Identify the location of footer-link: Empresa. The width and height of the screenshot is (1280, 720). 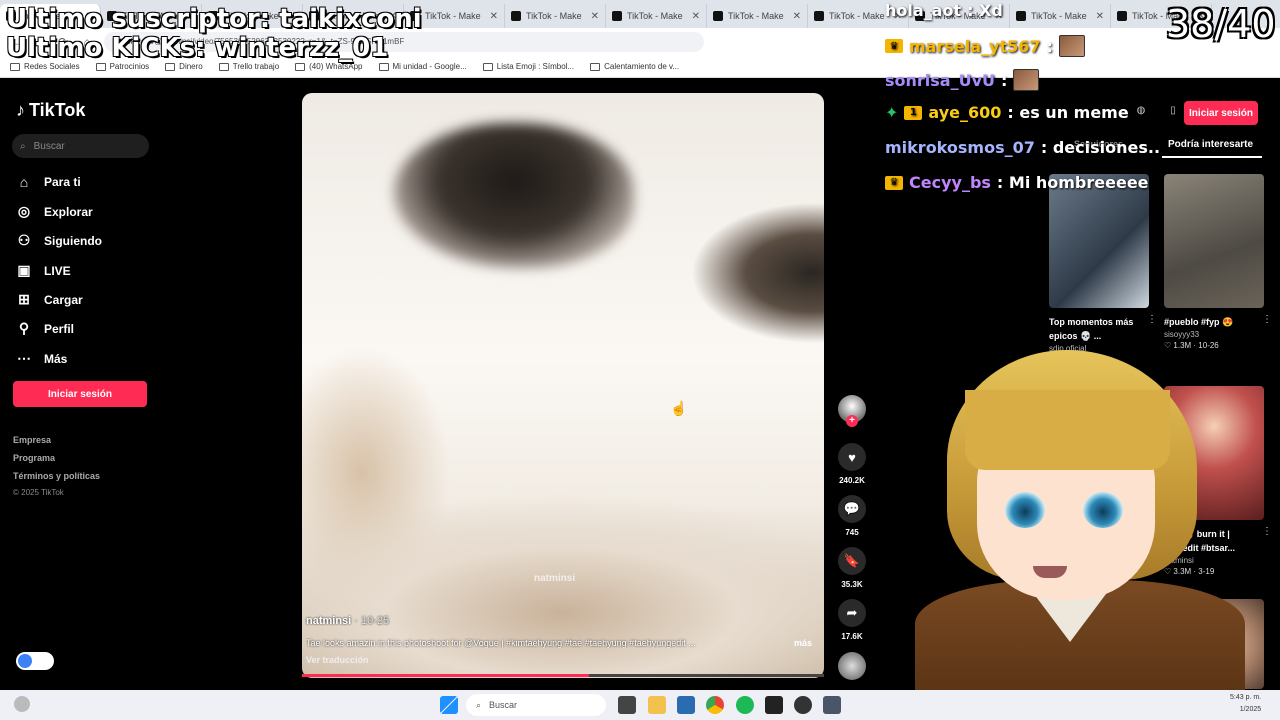
(32, 440).